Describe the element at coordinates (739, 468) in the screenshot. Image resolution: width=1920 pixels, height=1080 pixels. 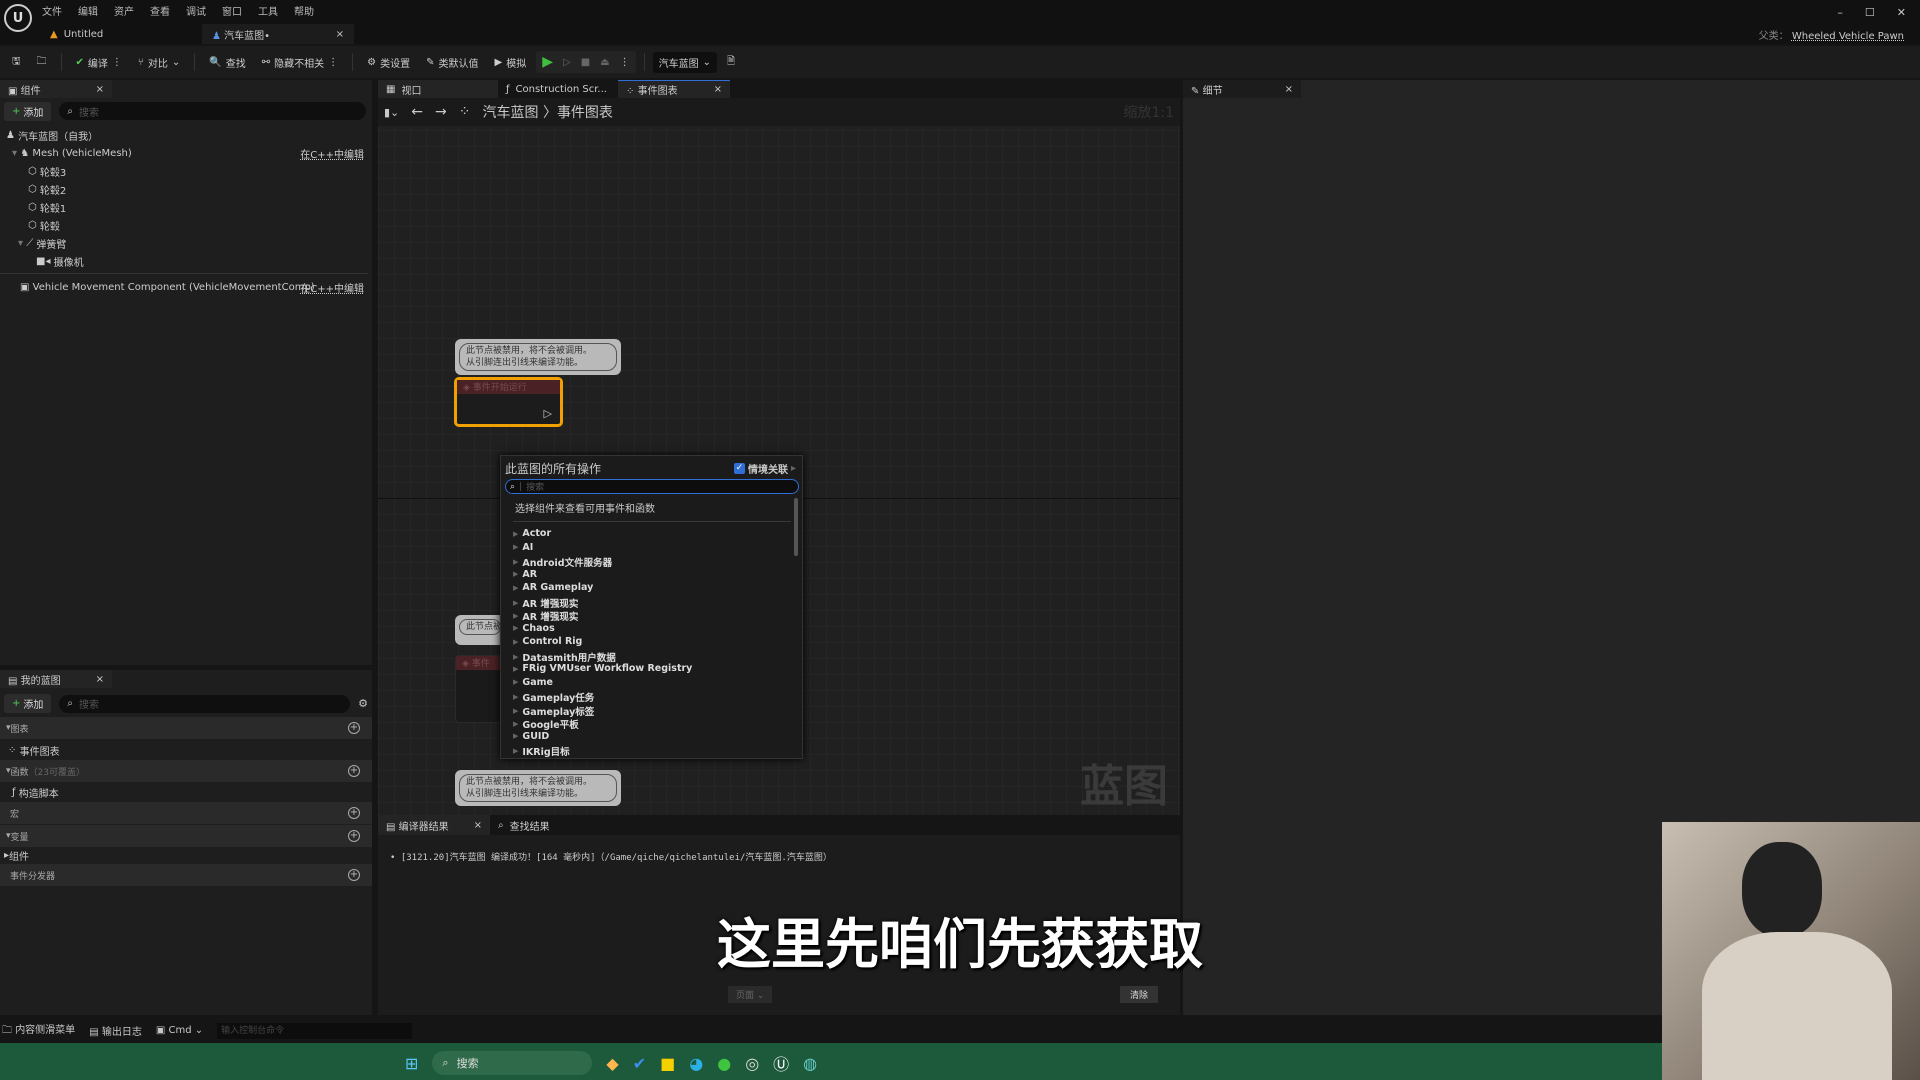
I see `checkbox-checked-icon: ✓` at that location.